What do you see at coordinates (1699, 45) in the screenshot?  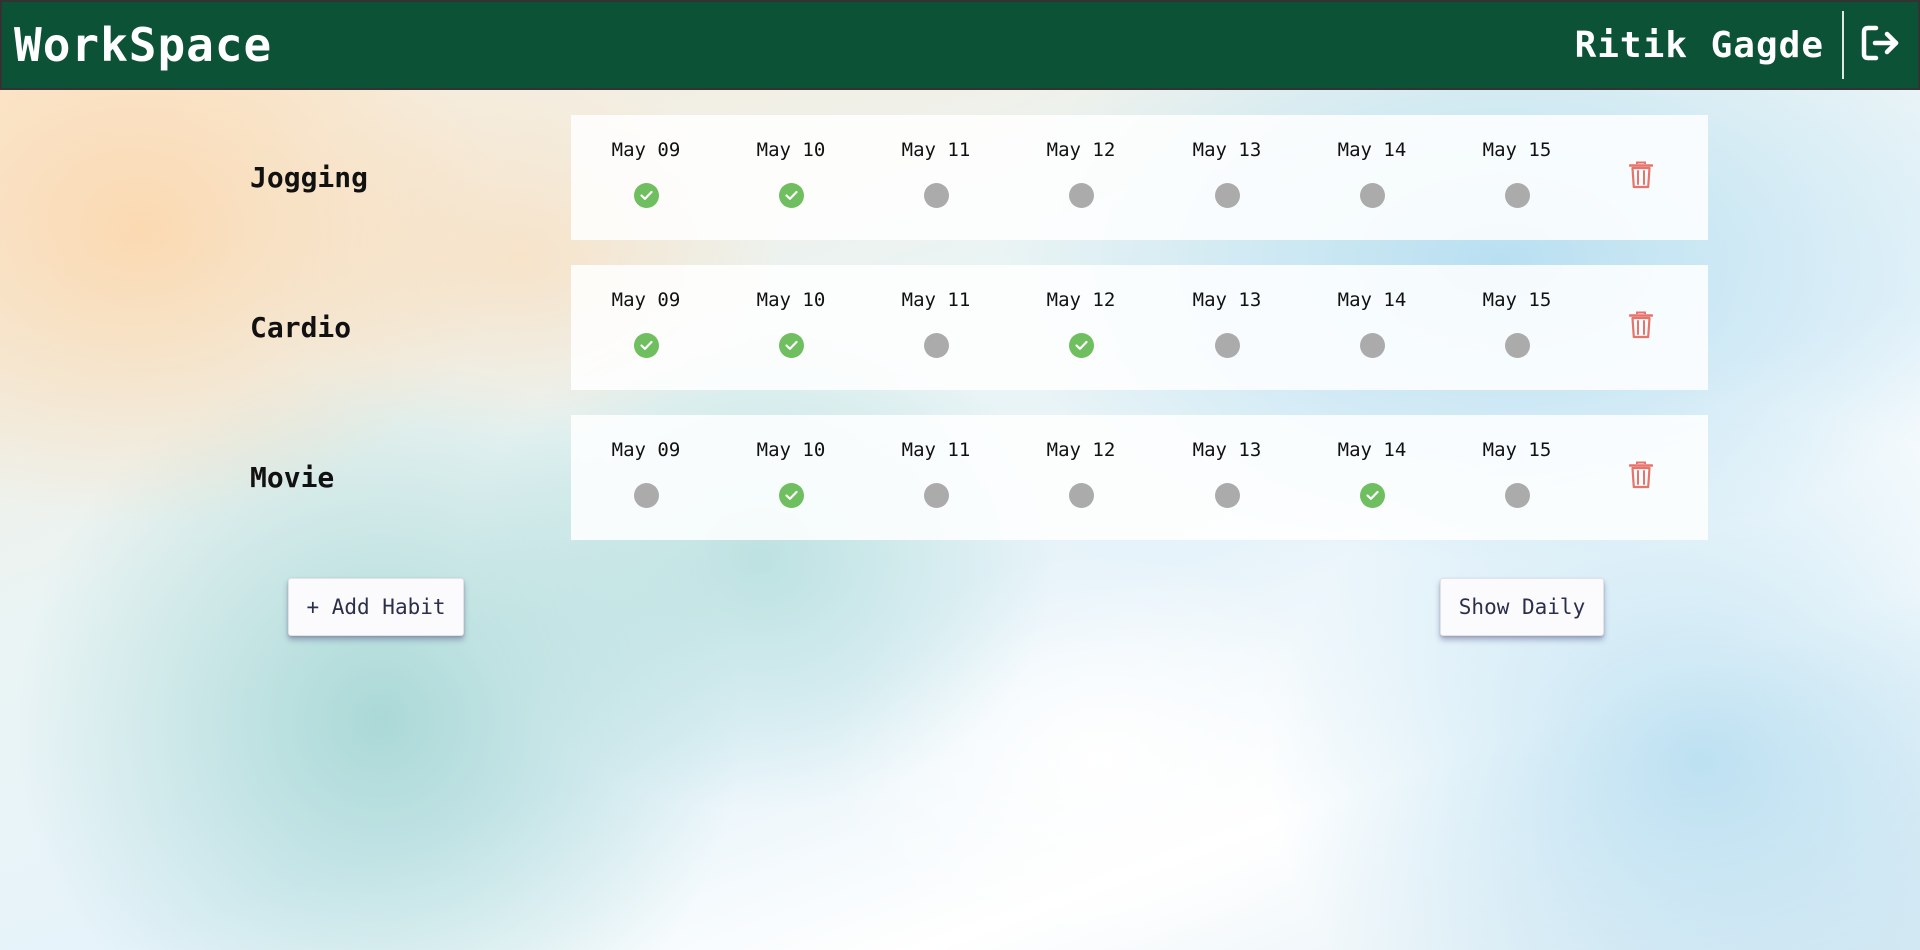 I see `user-name: Ritik Gagde` at bounding box center [1699, 45].